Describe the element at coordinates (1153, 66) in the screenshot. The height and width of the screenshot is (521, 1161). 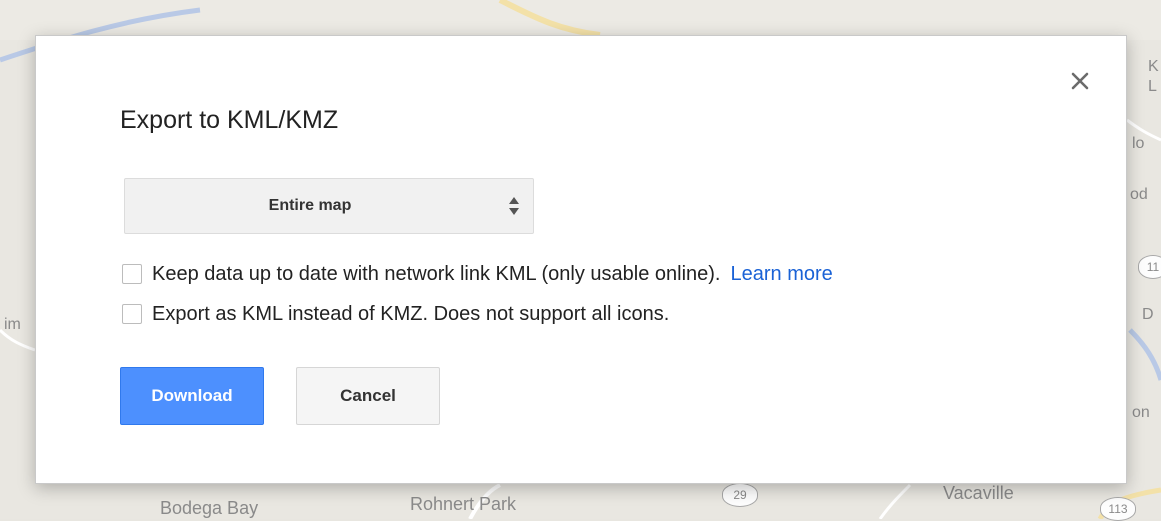
I see `map-edge-label: K` at that location.